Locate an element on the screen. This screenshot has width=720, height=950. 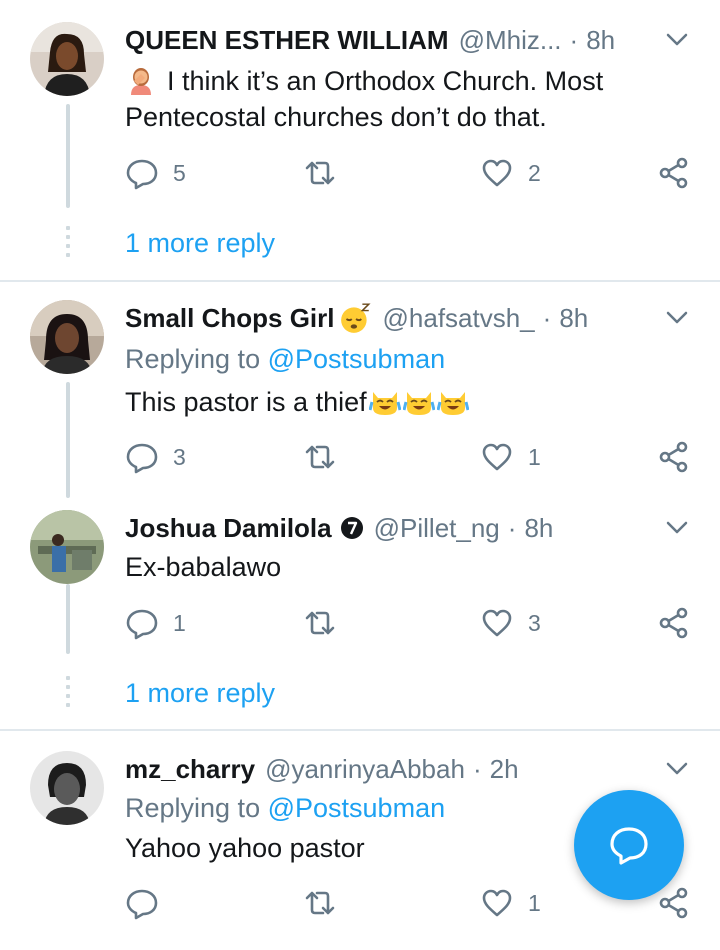
display-name: Joshua Damilola is located at coordinates (228, 528).